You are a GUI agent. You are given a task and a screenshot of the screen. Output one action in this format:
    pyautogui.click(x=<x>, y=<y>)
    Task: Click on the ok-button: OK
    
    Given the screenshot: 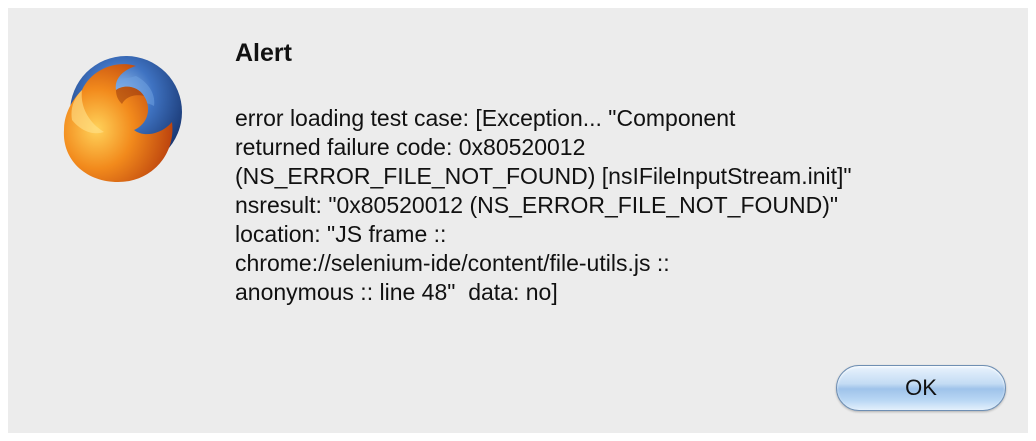 What is the action you would take?
    pyautogui.click(x=921, y=388)
    